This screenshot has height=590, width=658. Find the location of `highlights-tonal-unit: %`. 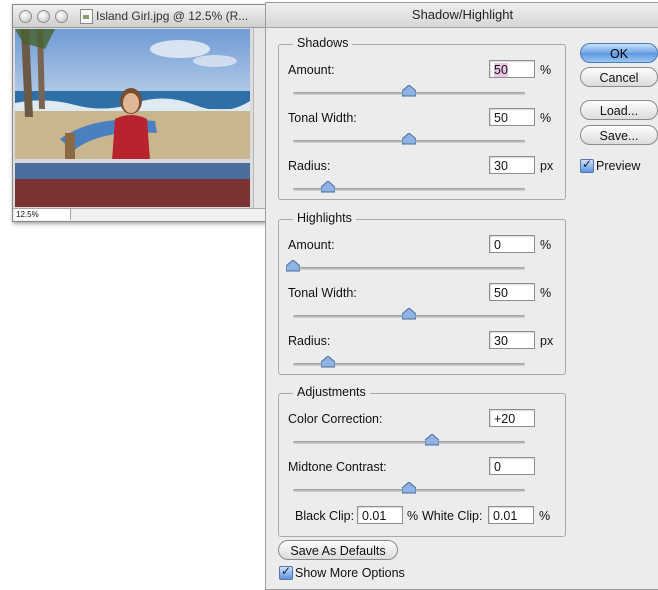

highlights-tonal-unit: % is located at coordinates (546, 293).